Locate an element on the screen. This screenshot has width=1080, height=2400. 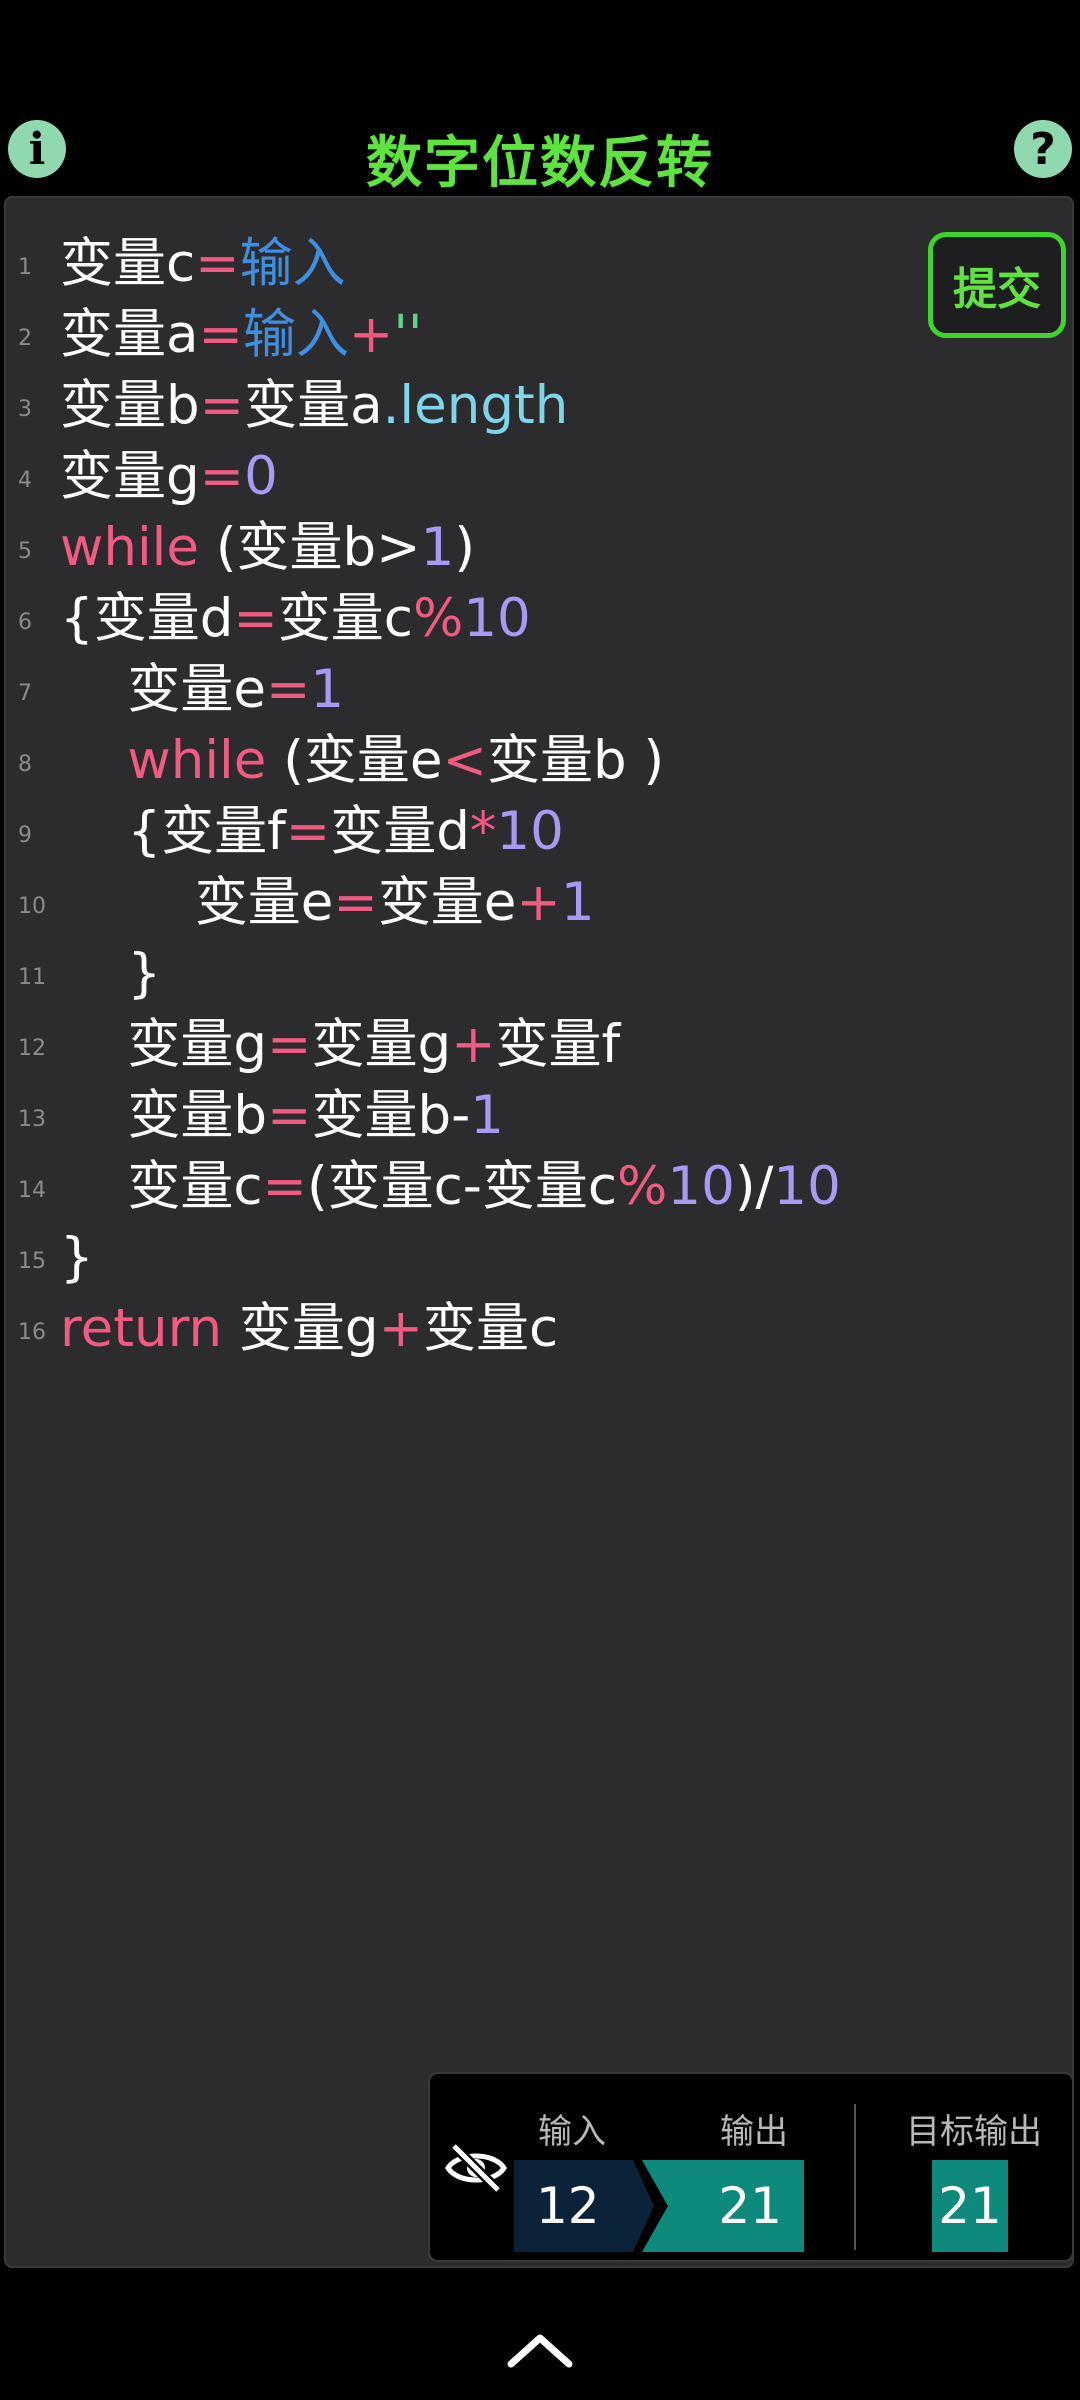
code-line: 1 变量c=输入 is located at coordinates (539, 263).